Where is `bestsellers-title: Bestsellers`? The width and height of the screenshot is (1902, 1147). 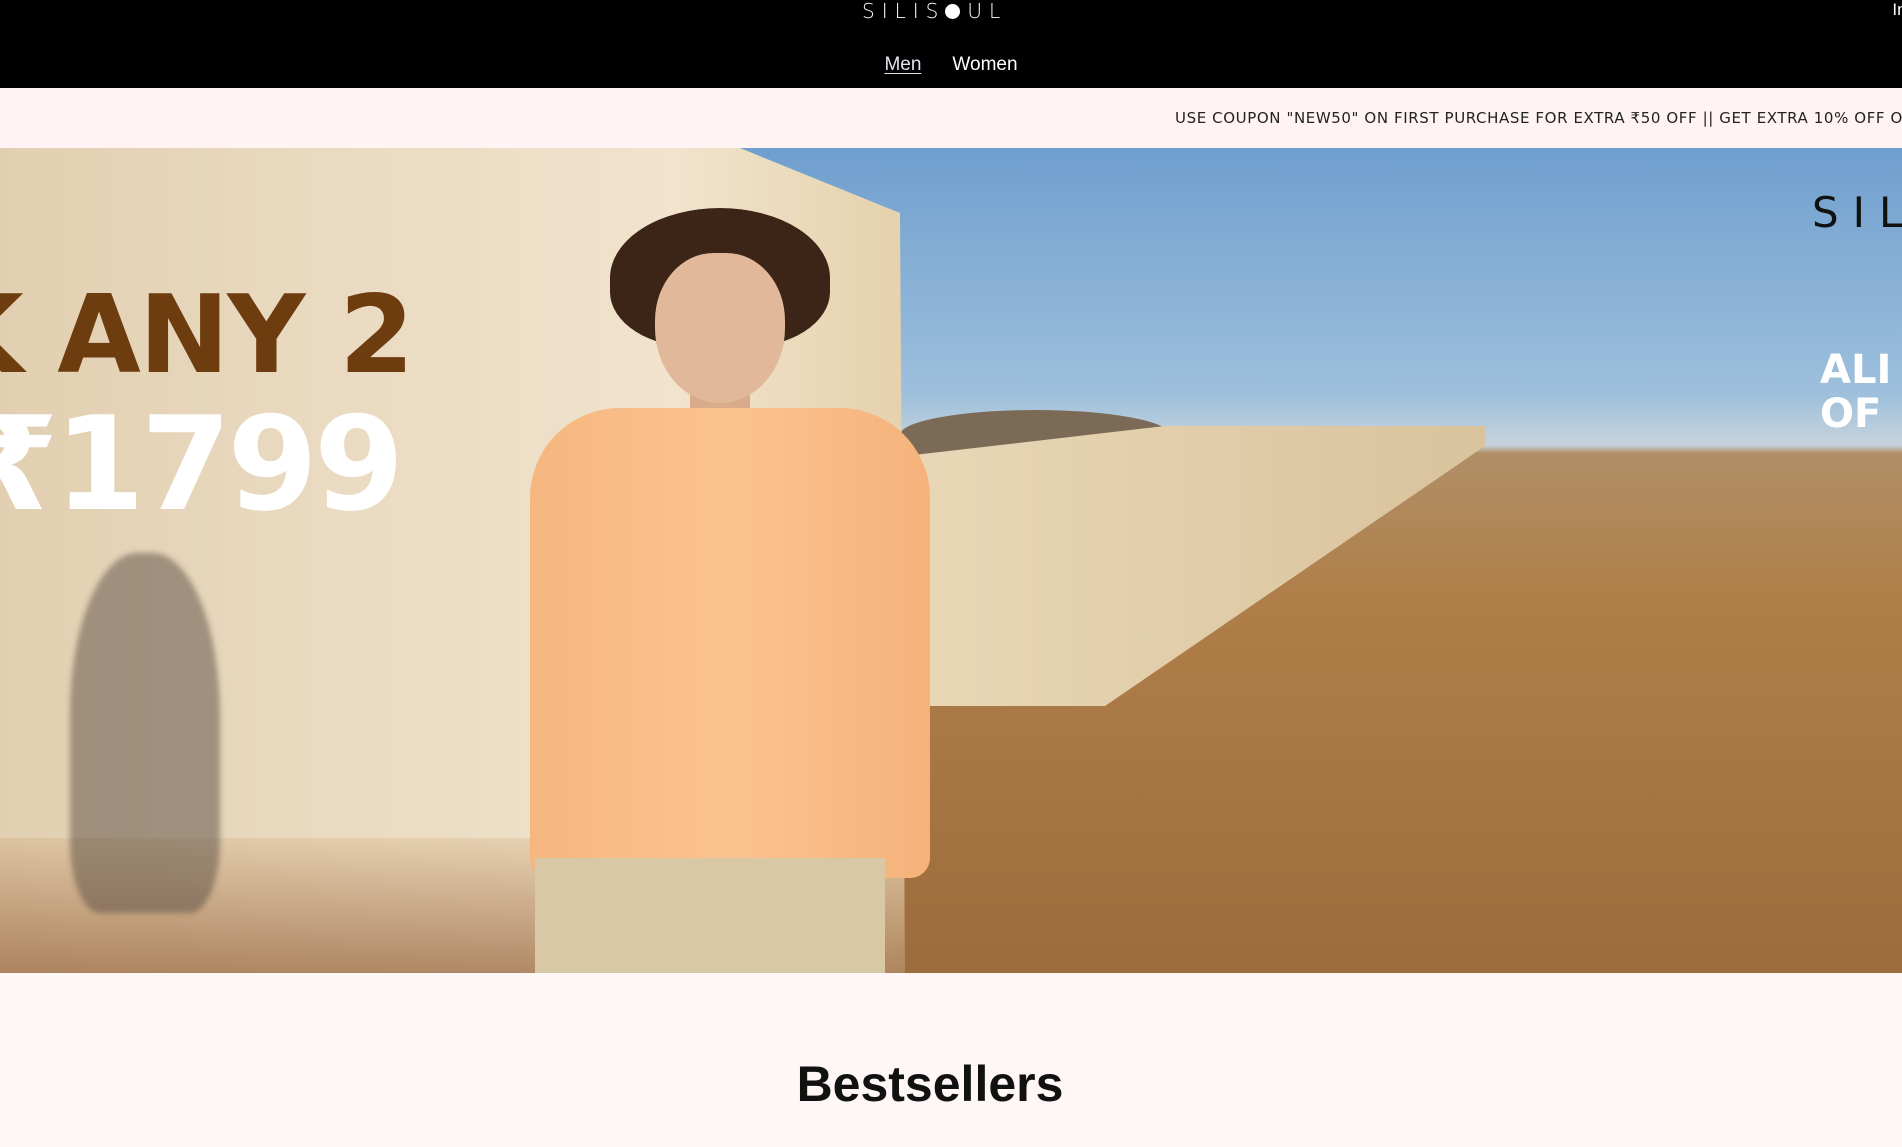 bestsellers-title: Bestsellers is located at coordinates (930, 1084).